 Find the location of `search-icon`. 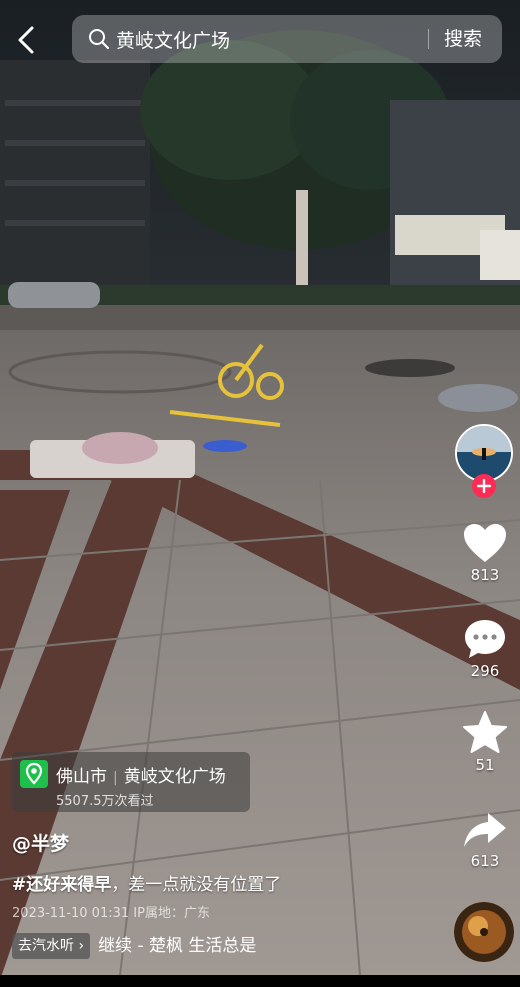

search-icon is located at coordinates (99, 39).